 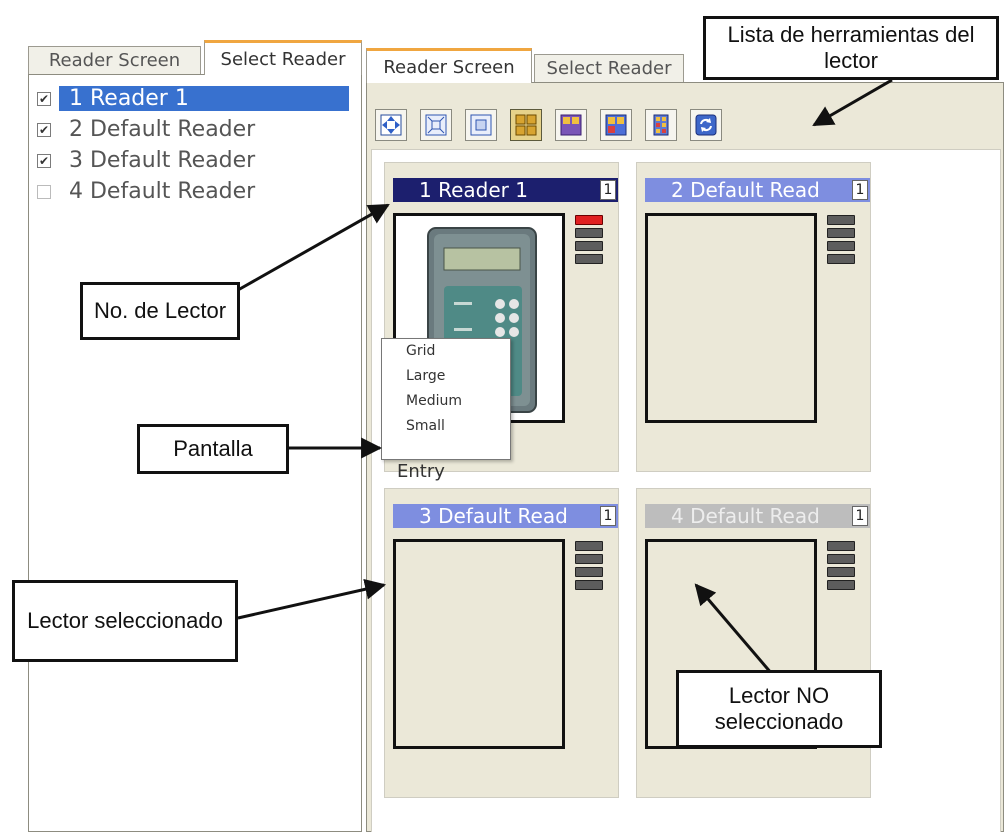 I want to click on reader-cell-title-text: 4 Default Read, so click(x=745, y=516).